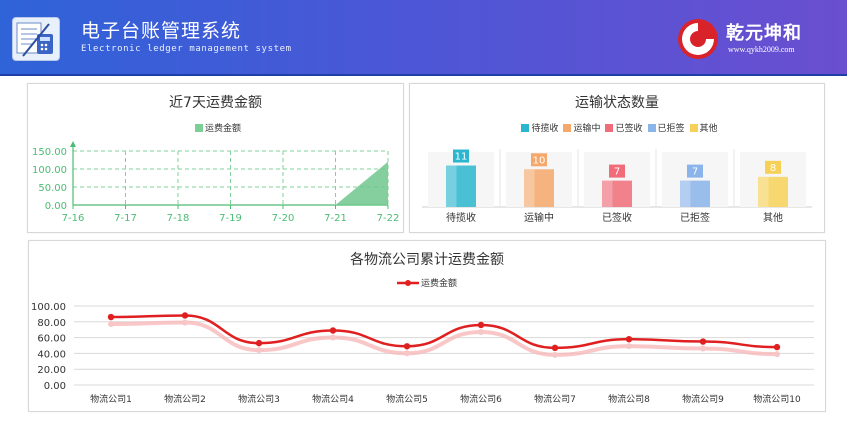 This screenshot has height=426, width=847. I want to click on x-tick-label: 物流公司2, so click(185, 399).